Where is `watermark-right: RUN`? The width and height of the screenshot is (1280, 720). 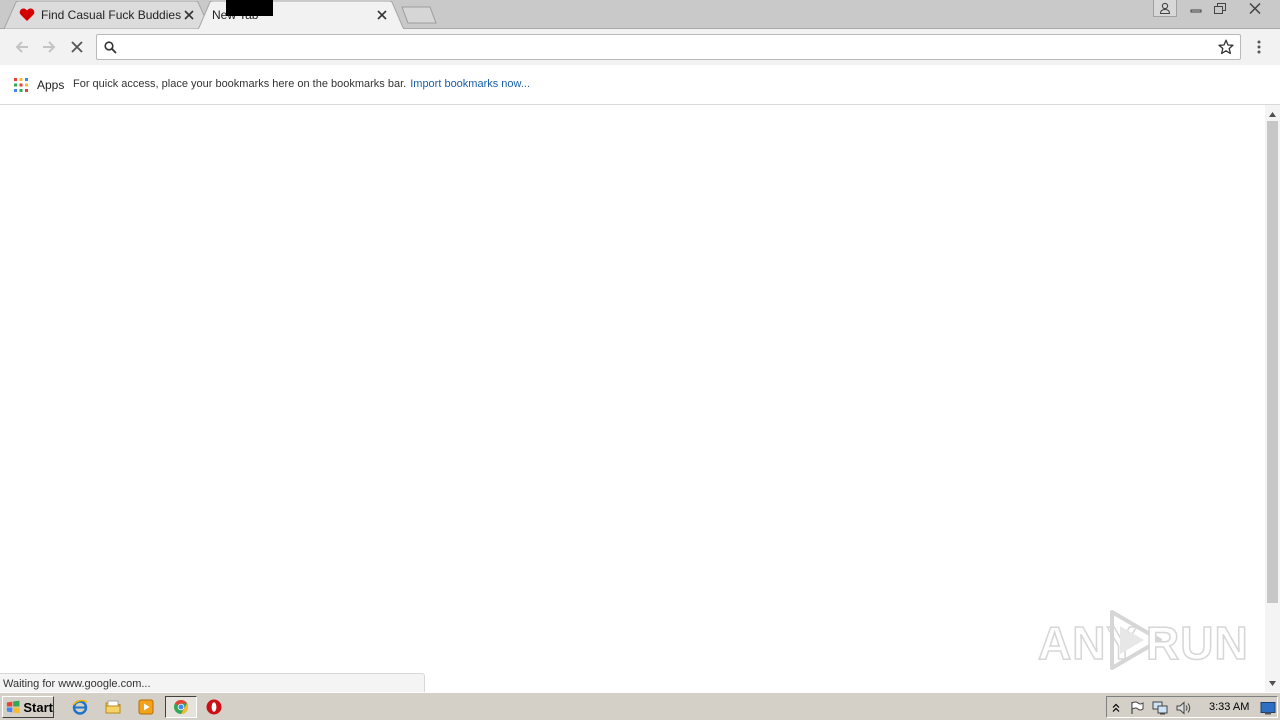 watermark-right: RUN is located at coordinates (1197, 643).